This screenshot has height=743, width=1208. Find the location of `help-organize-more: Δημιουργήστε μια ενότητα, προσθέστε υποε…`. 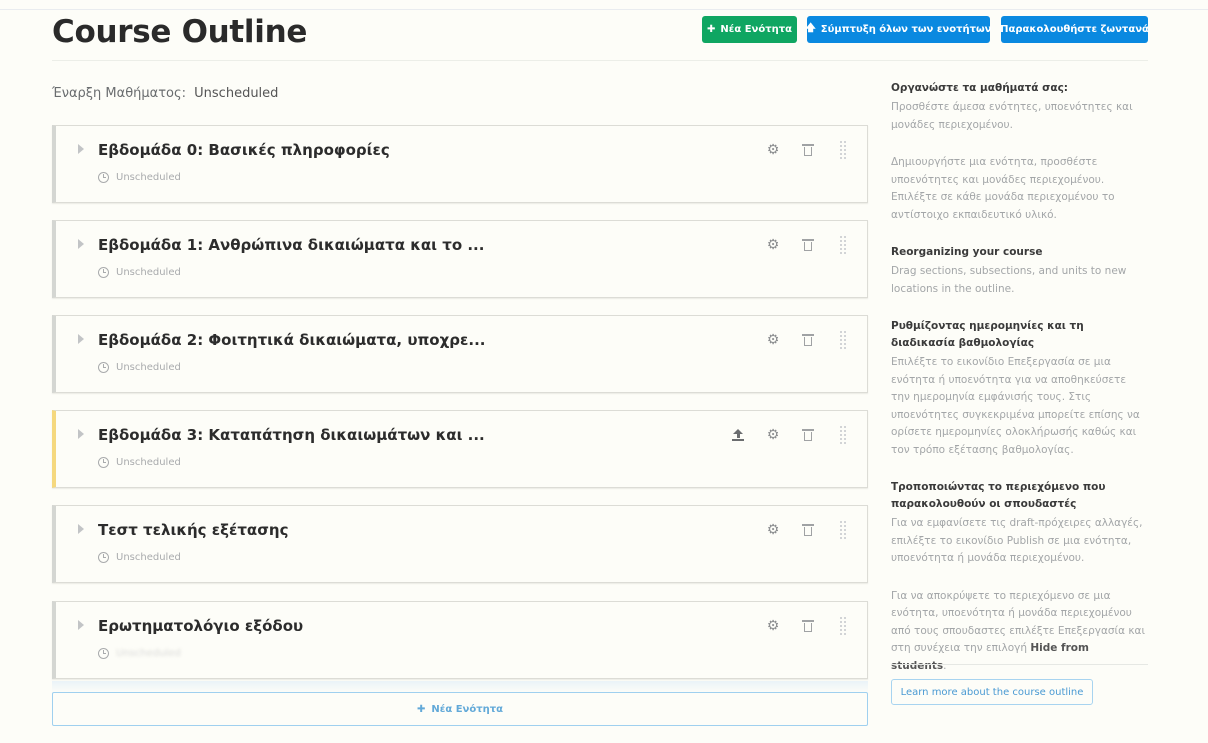

help-organize-more: Δημιουργήστε μια ενότητα, προσθέστε υποε… is located at coordinates (1019, 189).